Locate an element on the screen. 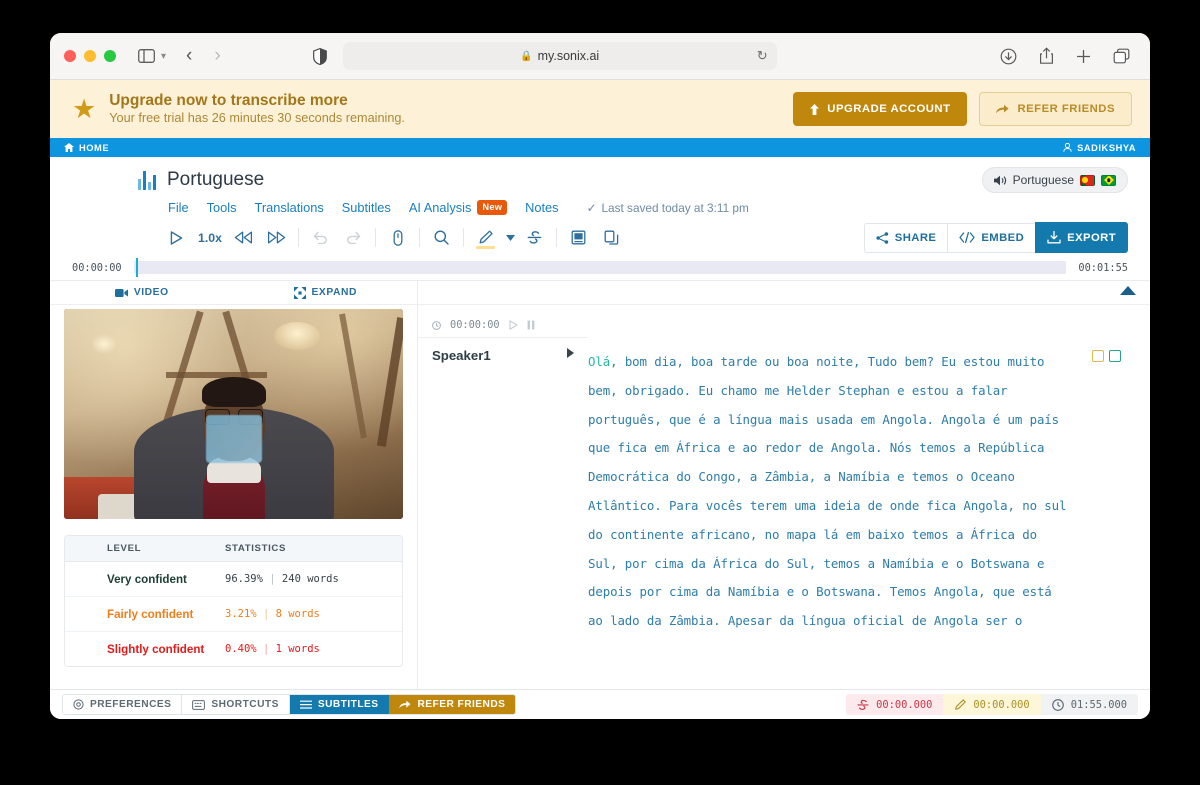  menu-item-ai-analysis: AI Analysis New is located at coordinates (458, 207).